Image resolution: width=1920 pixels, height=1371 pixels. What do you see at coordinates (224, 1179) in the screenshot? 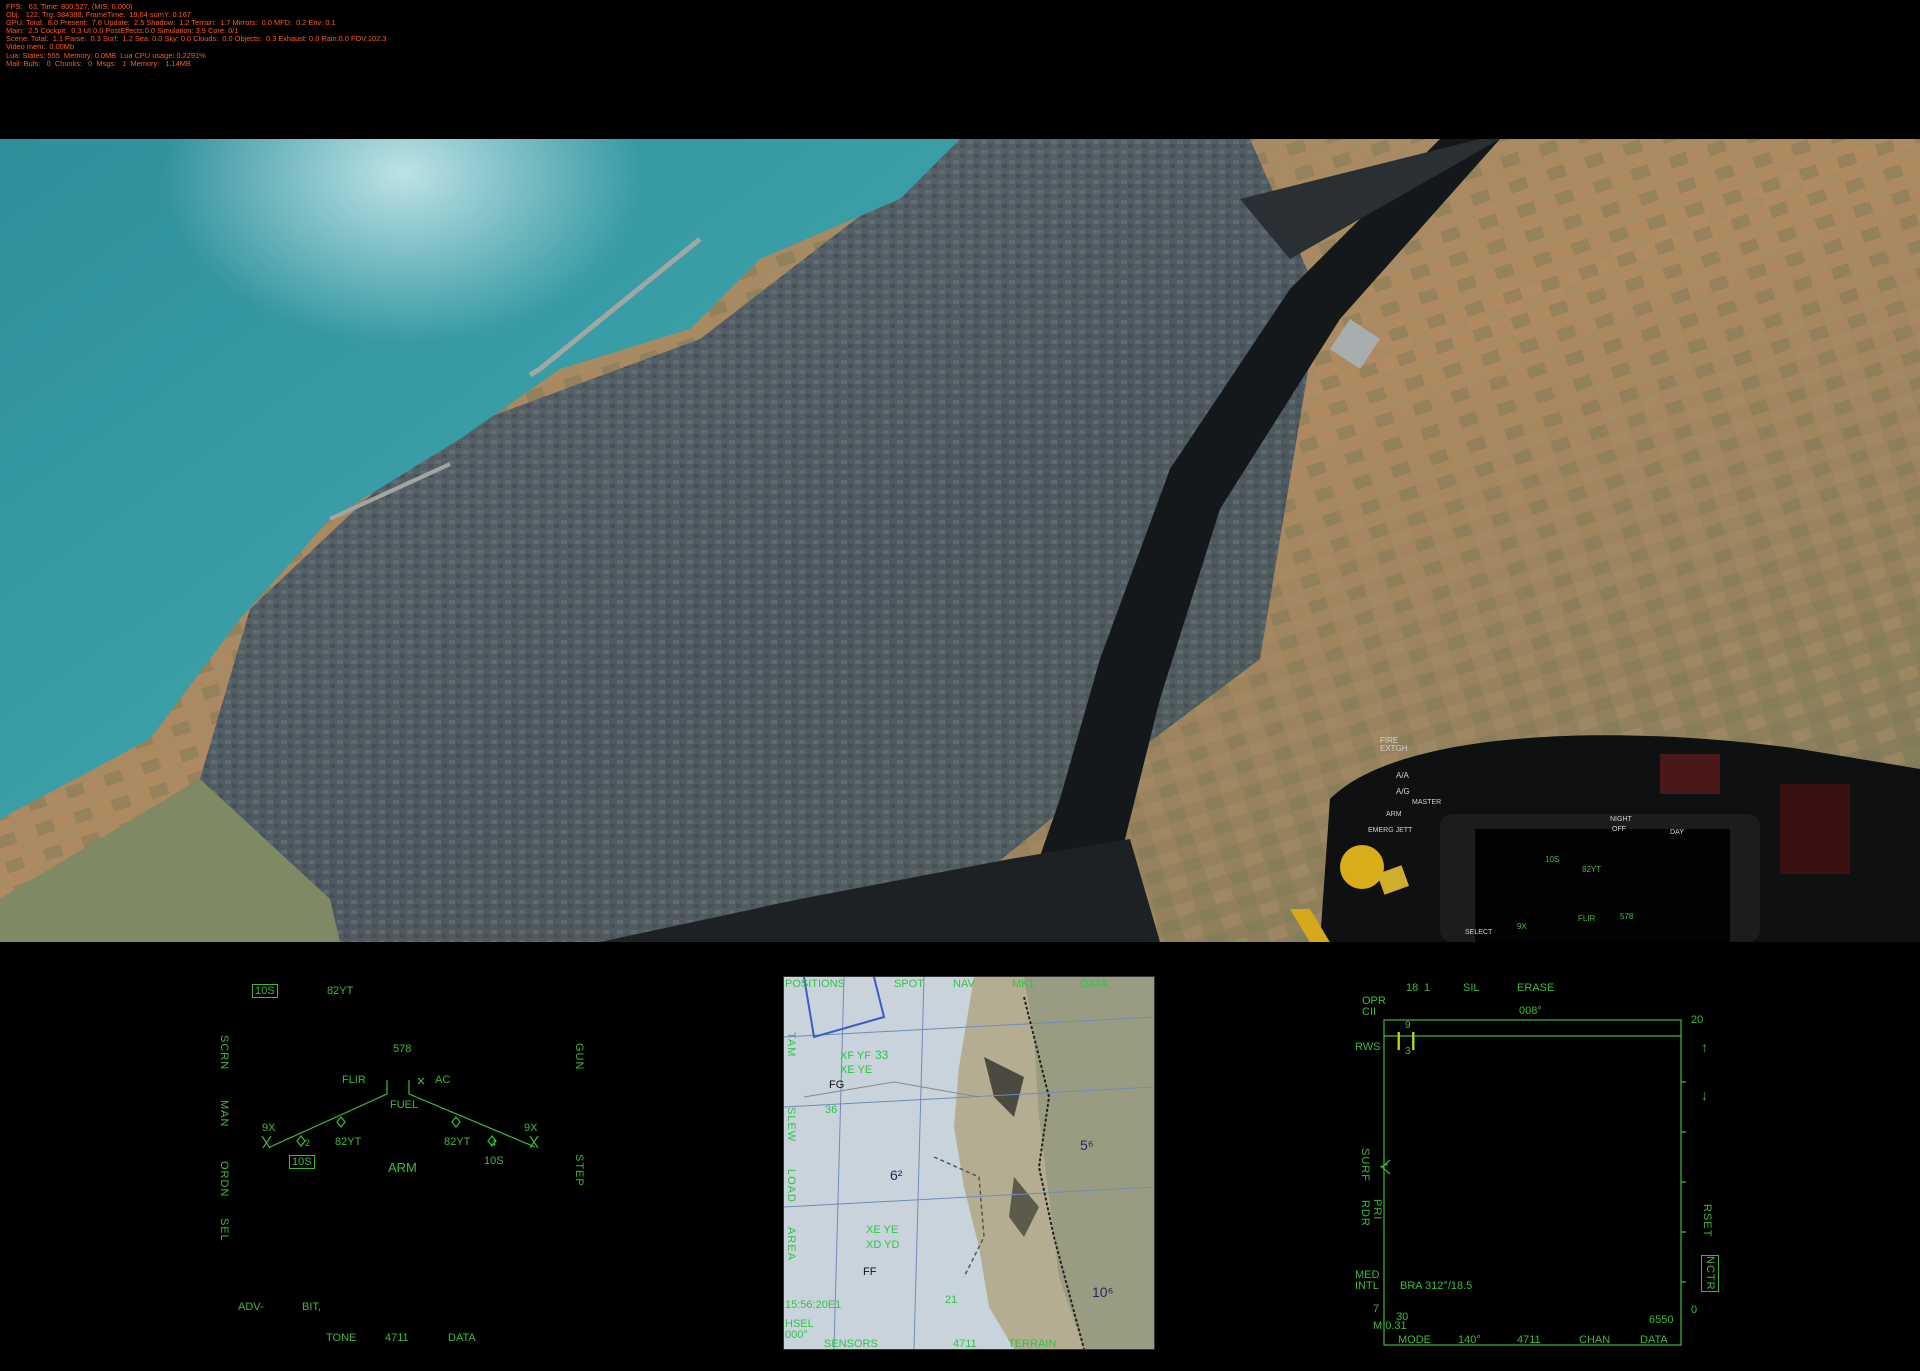
I see `ddi-side-ordn: ORDN` at bounding box center [224, 1179].